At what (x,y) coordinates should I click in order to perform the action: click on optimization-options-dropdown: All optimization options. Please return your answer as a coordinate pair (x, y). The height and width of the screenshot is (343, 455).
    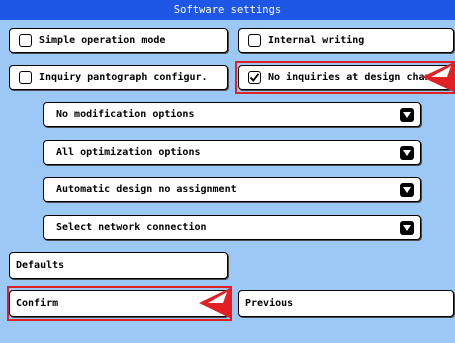
    Looking at the image, I should click on (232, 152).